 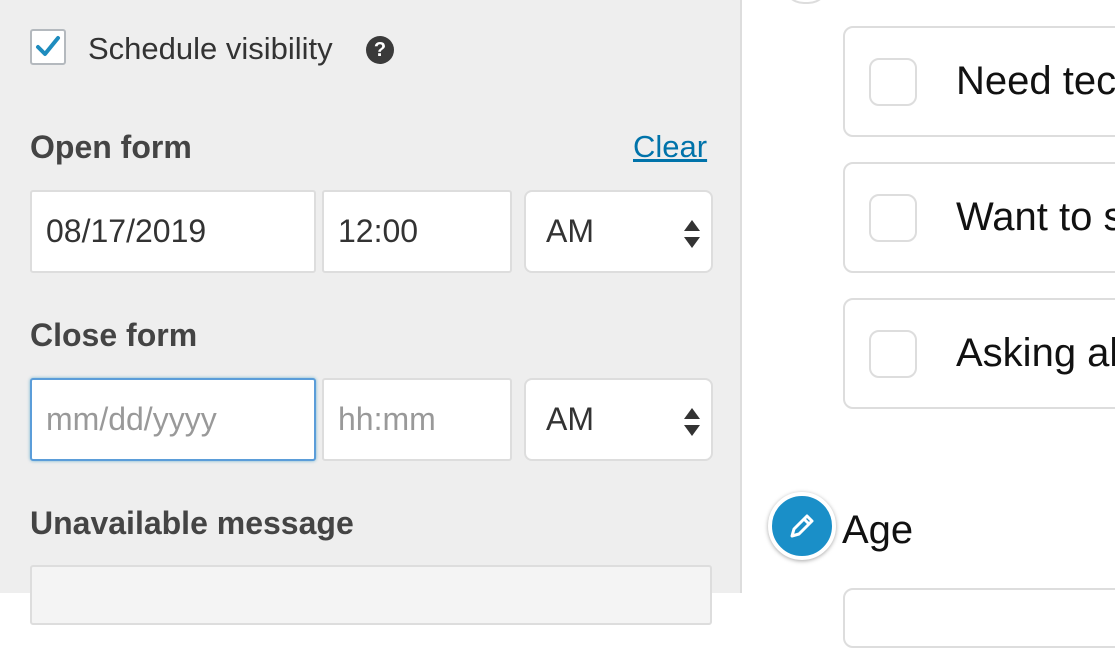 I want to click on close-ampm-select: AM, so click(x=618, y=419).